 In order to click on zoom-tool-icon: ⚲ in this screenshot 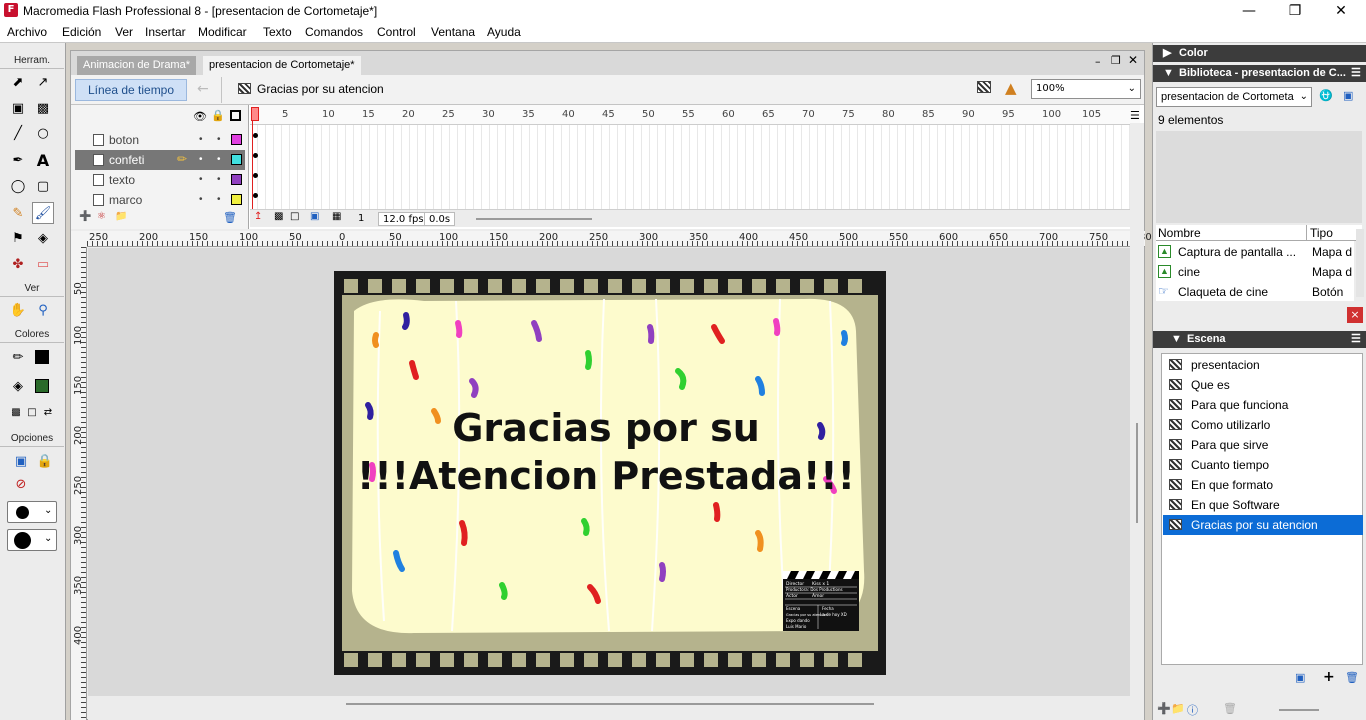, I will do `click(43, 310)`.